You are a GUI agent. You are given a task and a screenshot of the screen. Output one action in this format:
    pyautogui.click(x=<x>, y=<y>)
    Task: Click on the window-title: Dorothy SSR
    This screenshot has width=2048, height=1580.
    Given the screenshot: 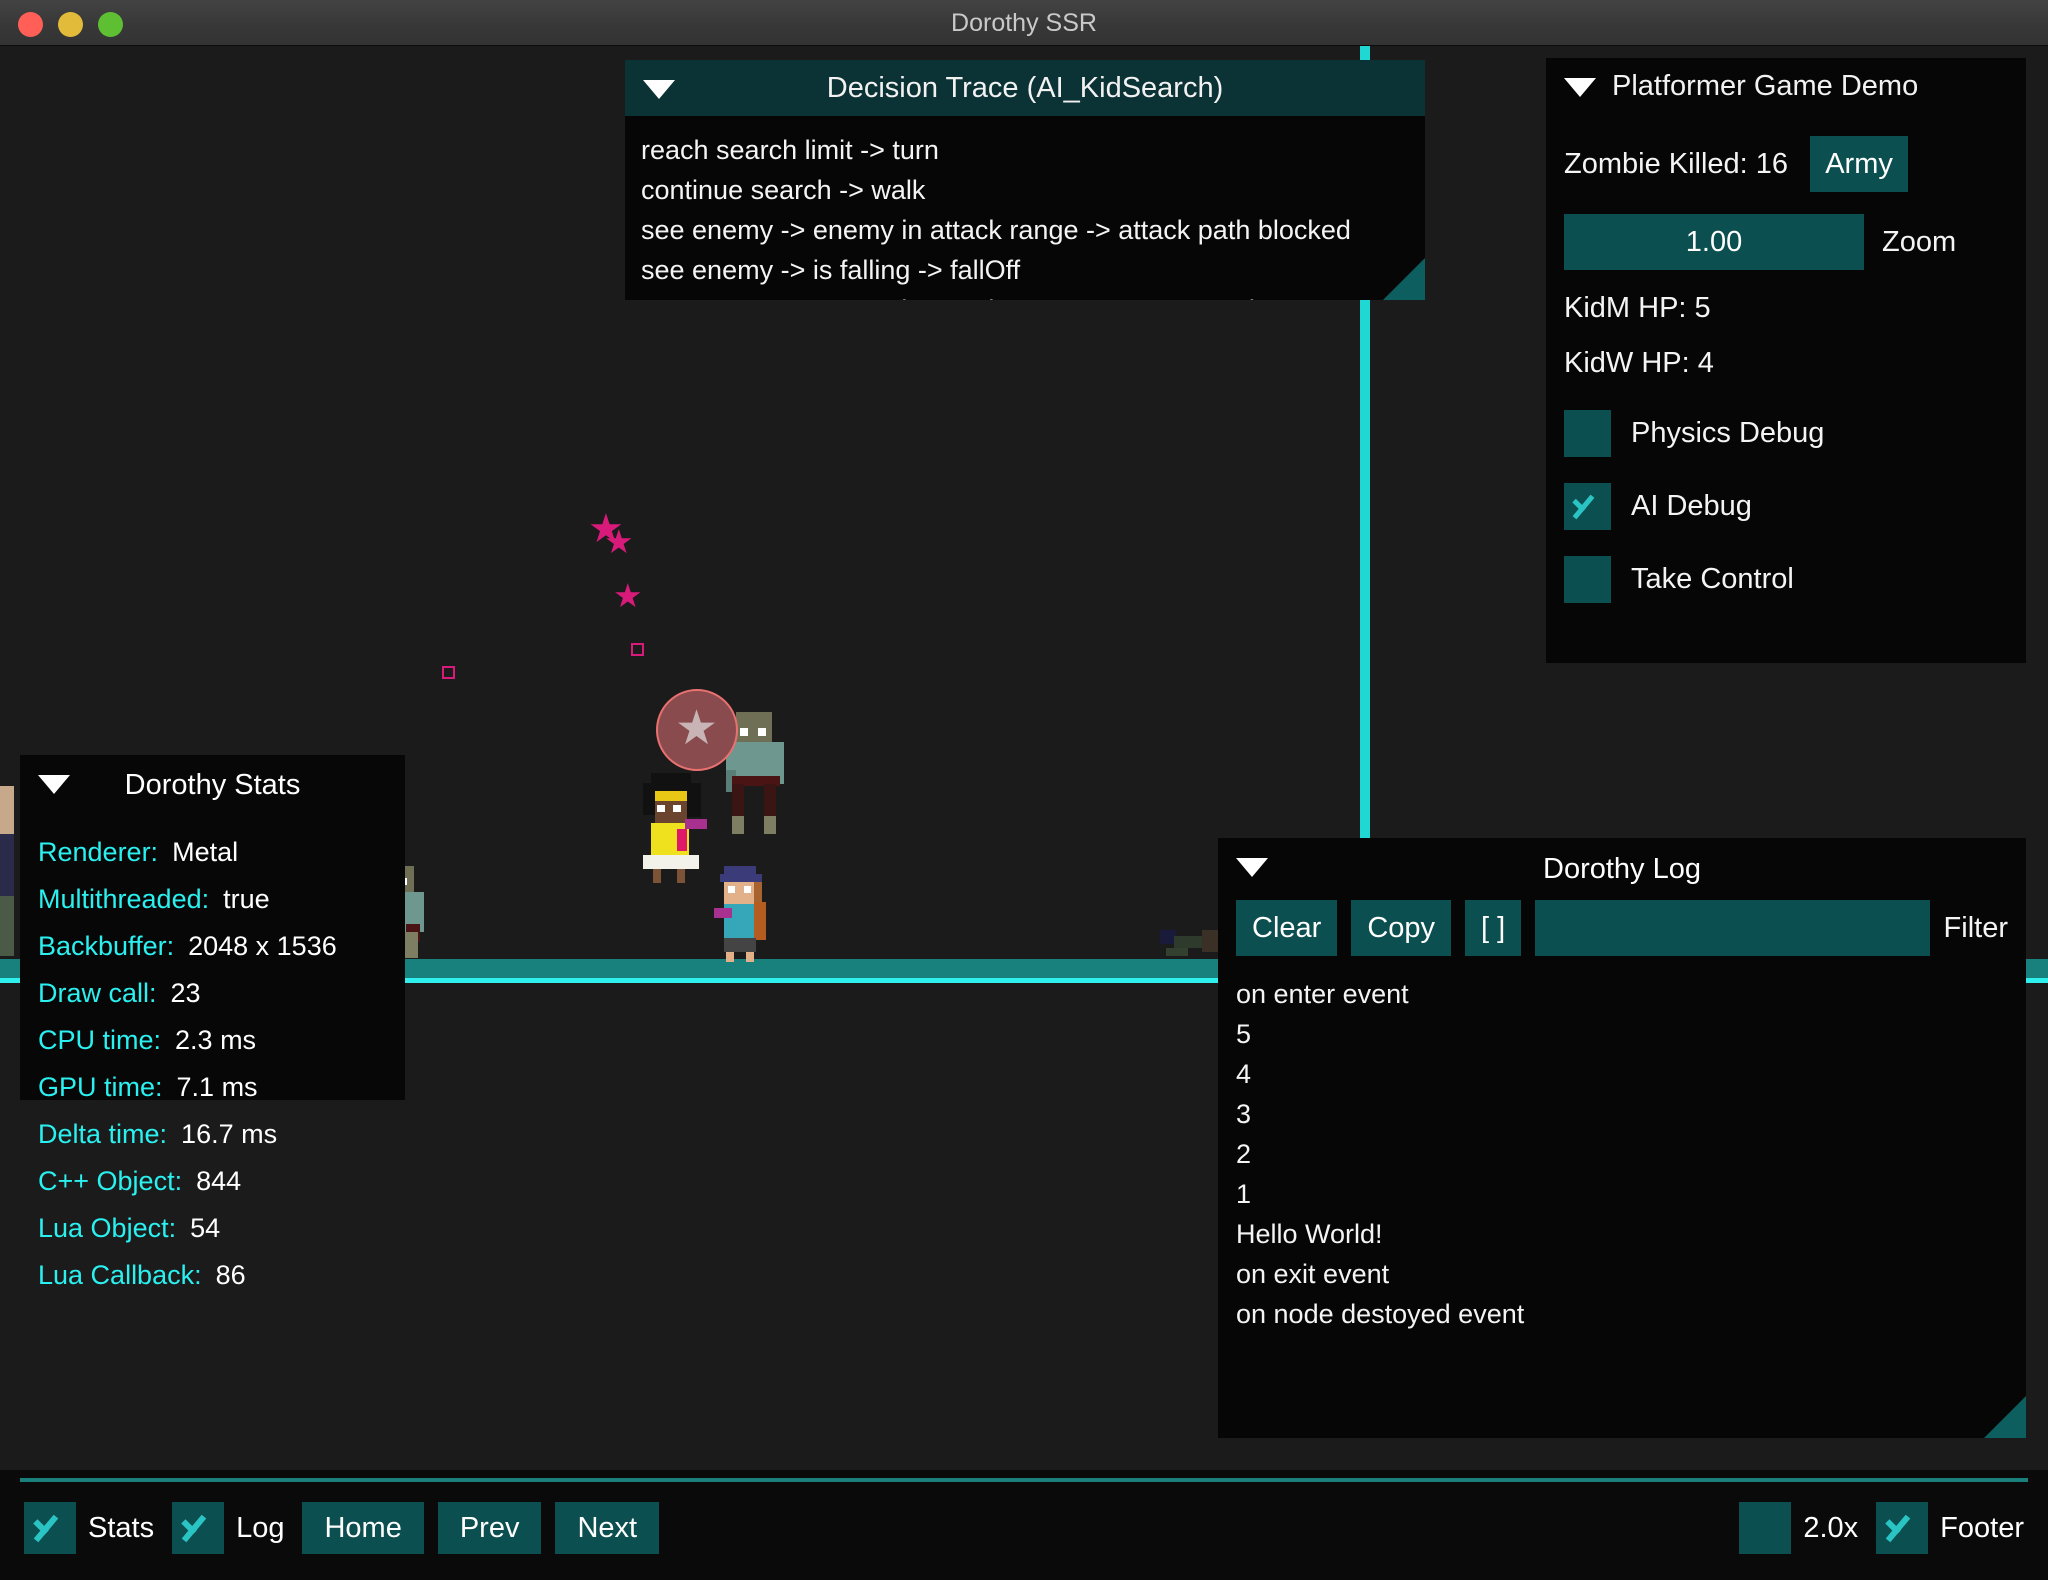 What is the action you would take?
    pyautogui.click(x=1024, y=23)
    